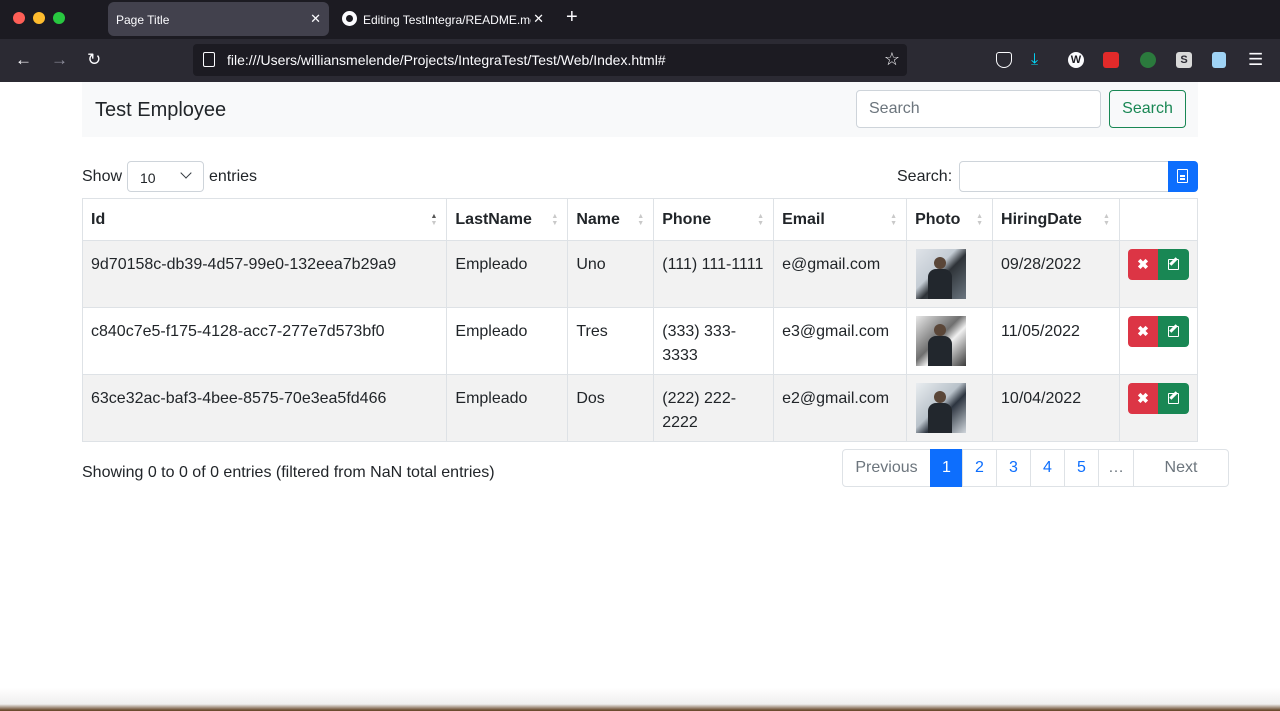 The image size is (1280, 711). What do you see at coordinates (714, 219) in the screenshot?
I see `column-header-phone: Phone ▲ ▼` at bounding box center [714, 219].